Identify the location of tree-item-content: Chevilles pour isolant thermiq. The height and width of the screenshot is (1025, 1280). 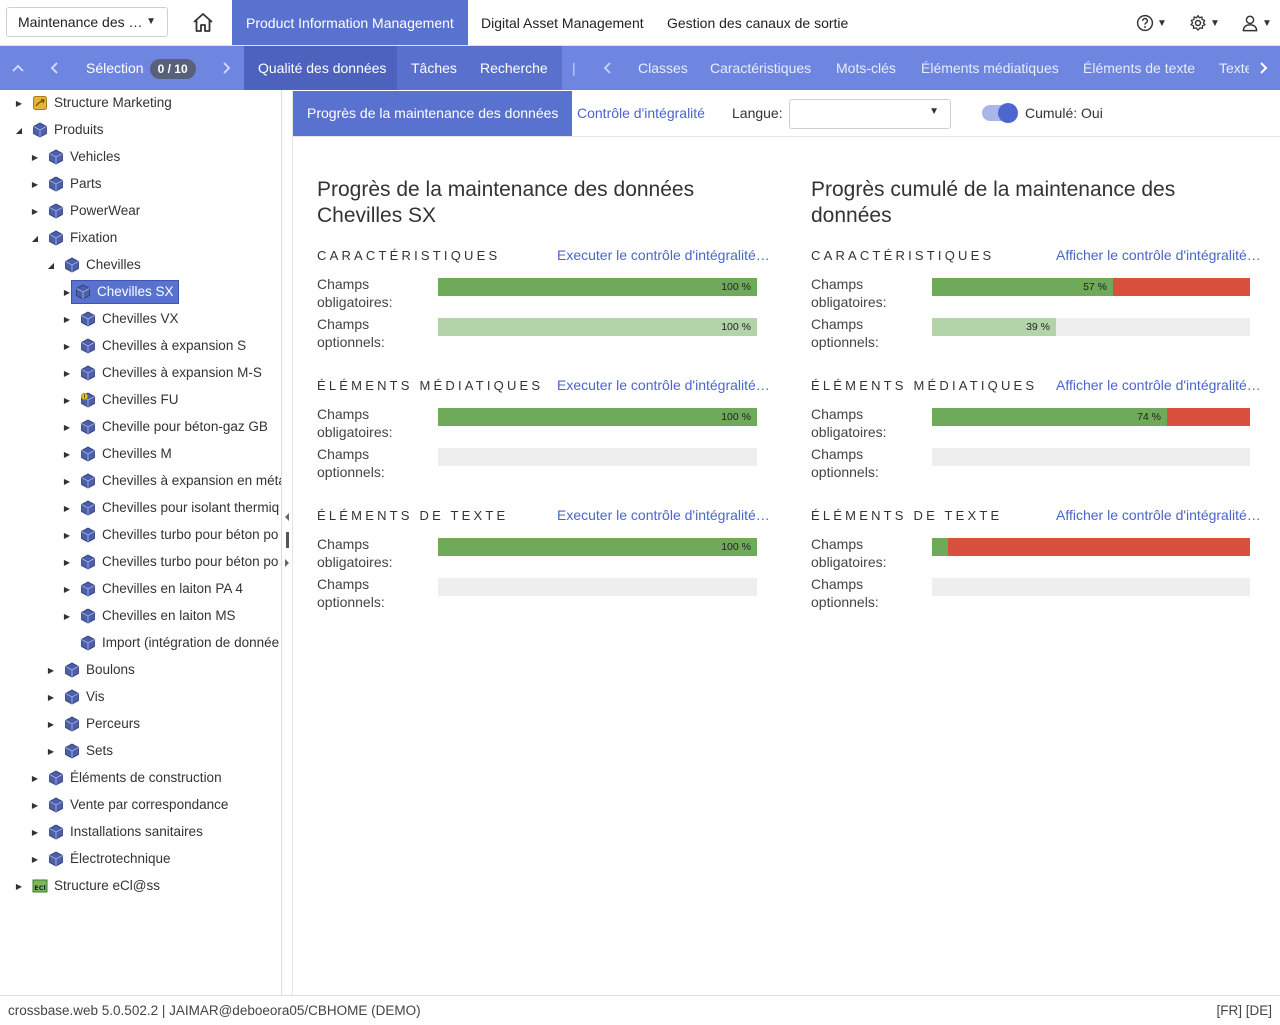
(176, 508).